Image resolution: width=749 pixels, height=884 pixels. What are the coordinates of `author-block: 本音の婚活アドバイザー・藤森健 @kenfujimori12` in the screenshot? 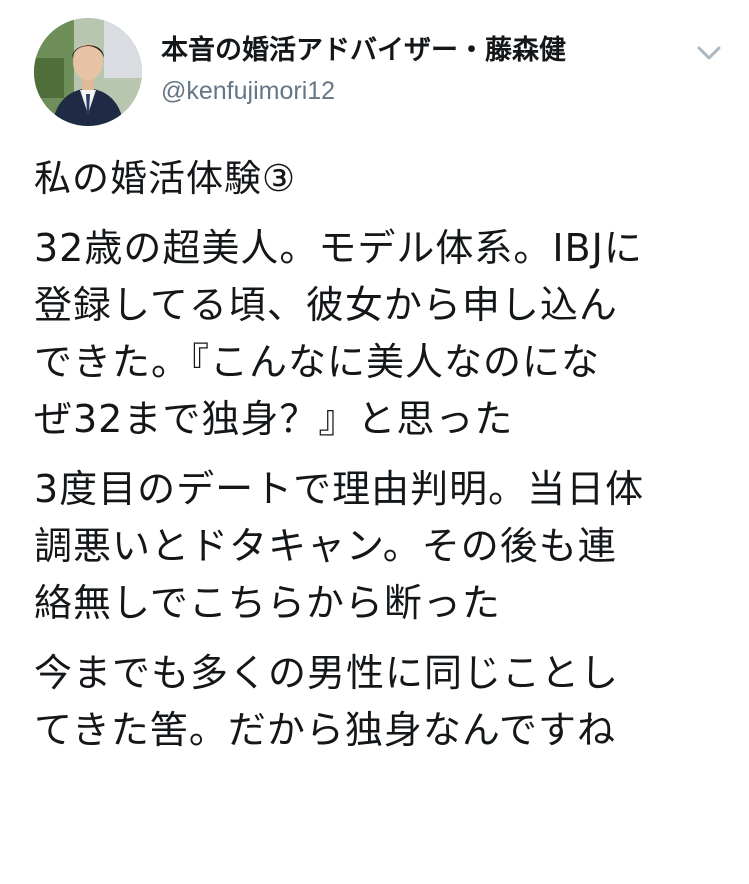 It's located at (363, 71).